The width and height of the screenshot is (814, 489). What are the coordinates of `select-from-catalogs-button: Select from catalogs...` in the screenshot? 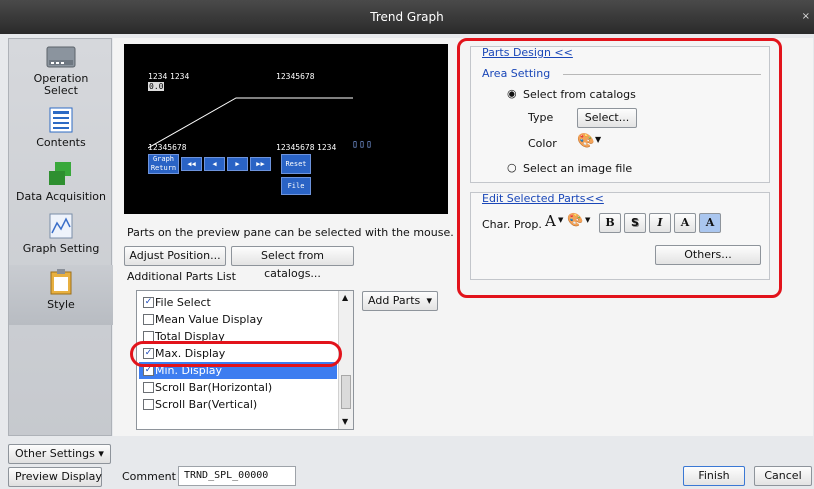 It's located at (292, 263).